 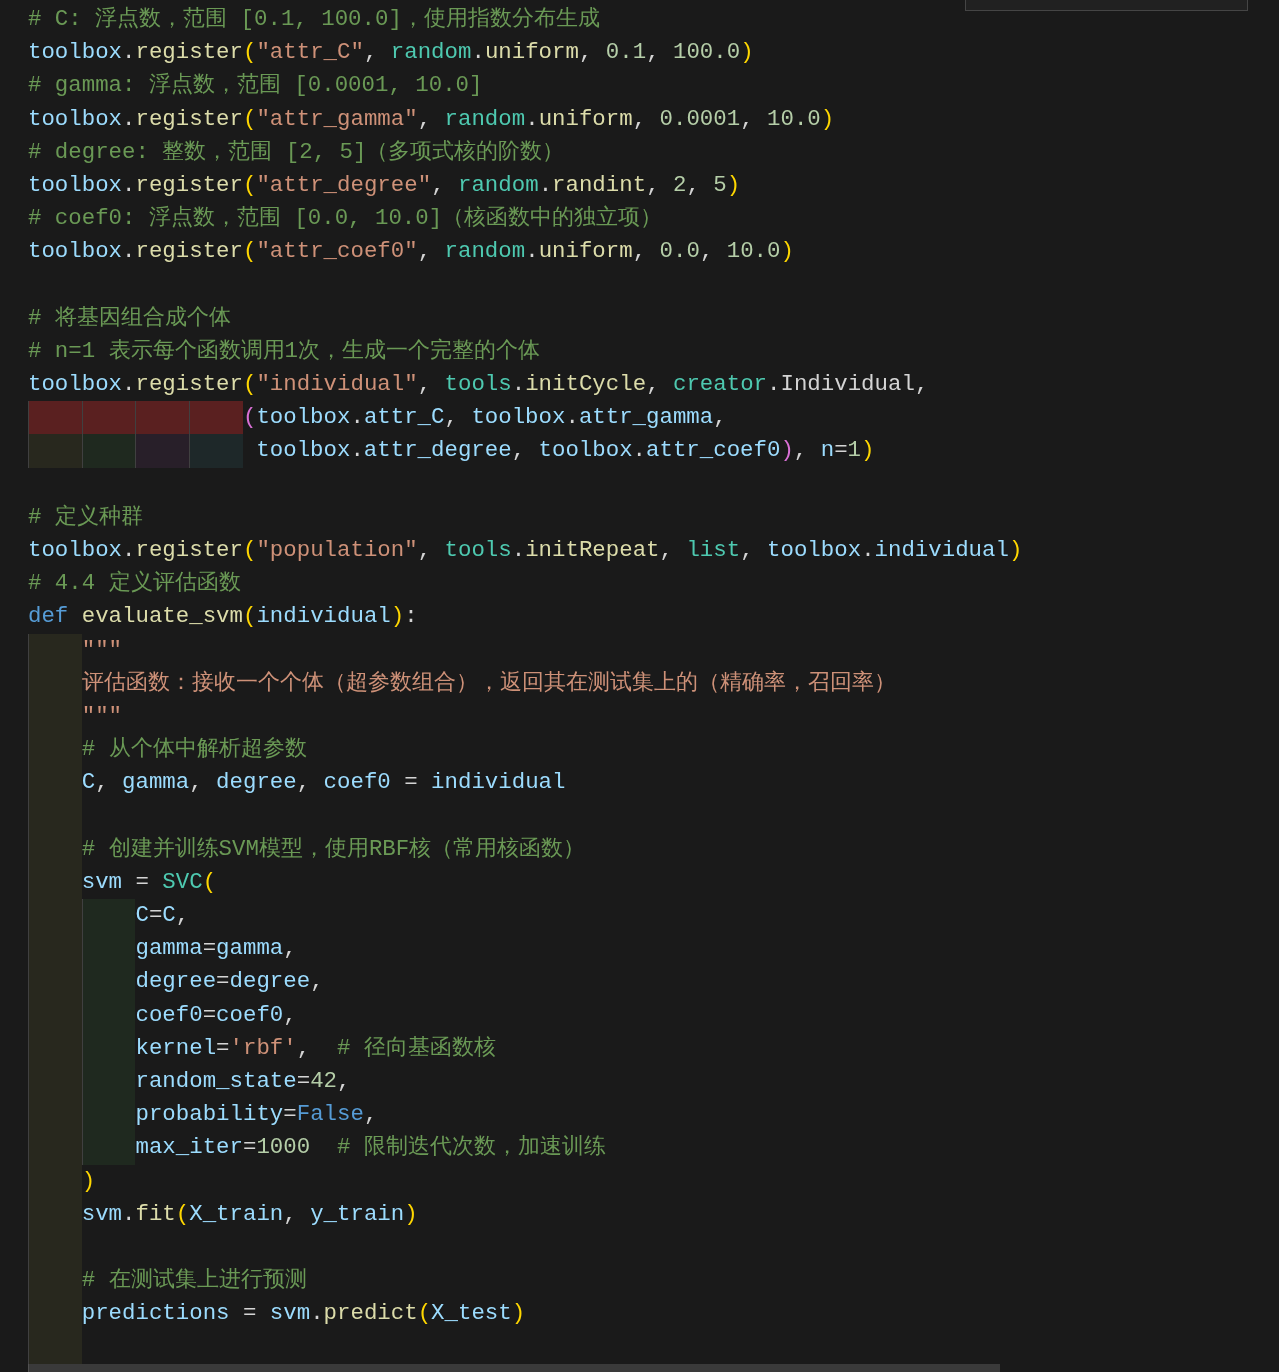 I want to click on code-line: toolbox.register("attr_degree", random.randint, 2, 5), so click(x=384, y=185).